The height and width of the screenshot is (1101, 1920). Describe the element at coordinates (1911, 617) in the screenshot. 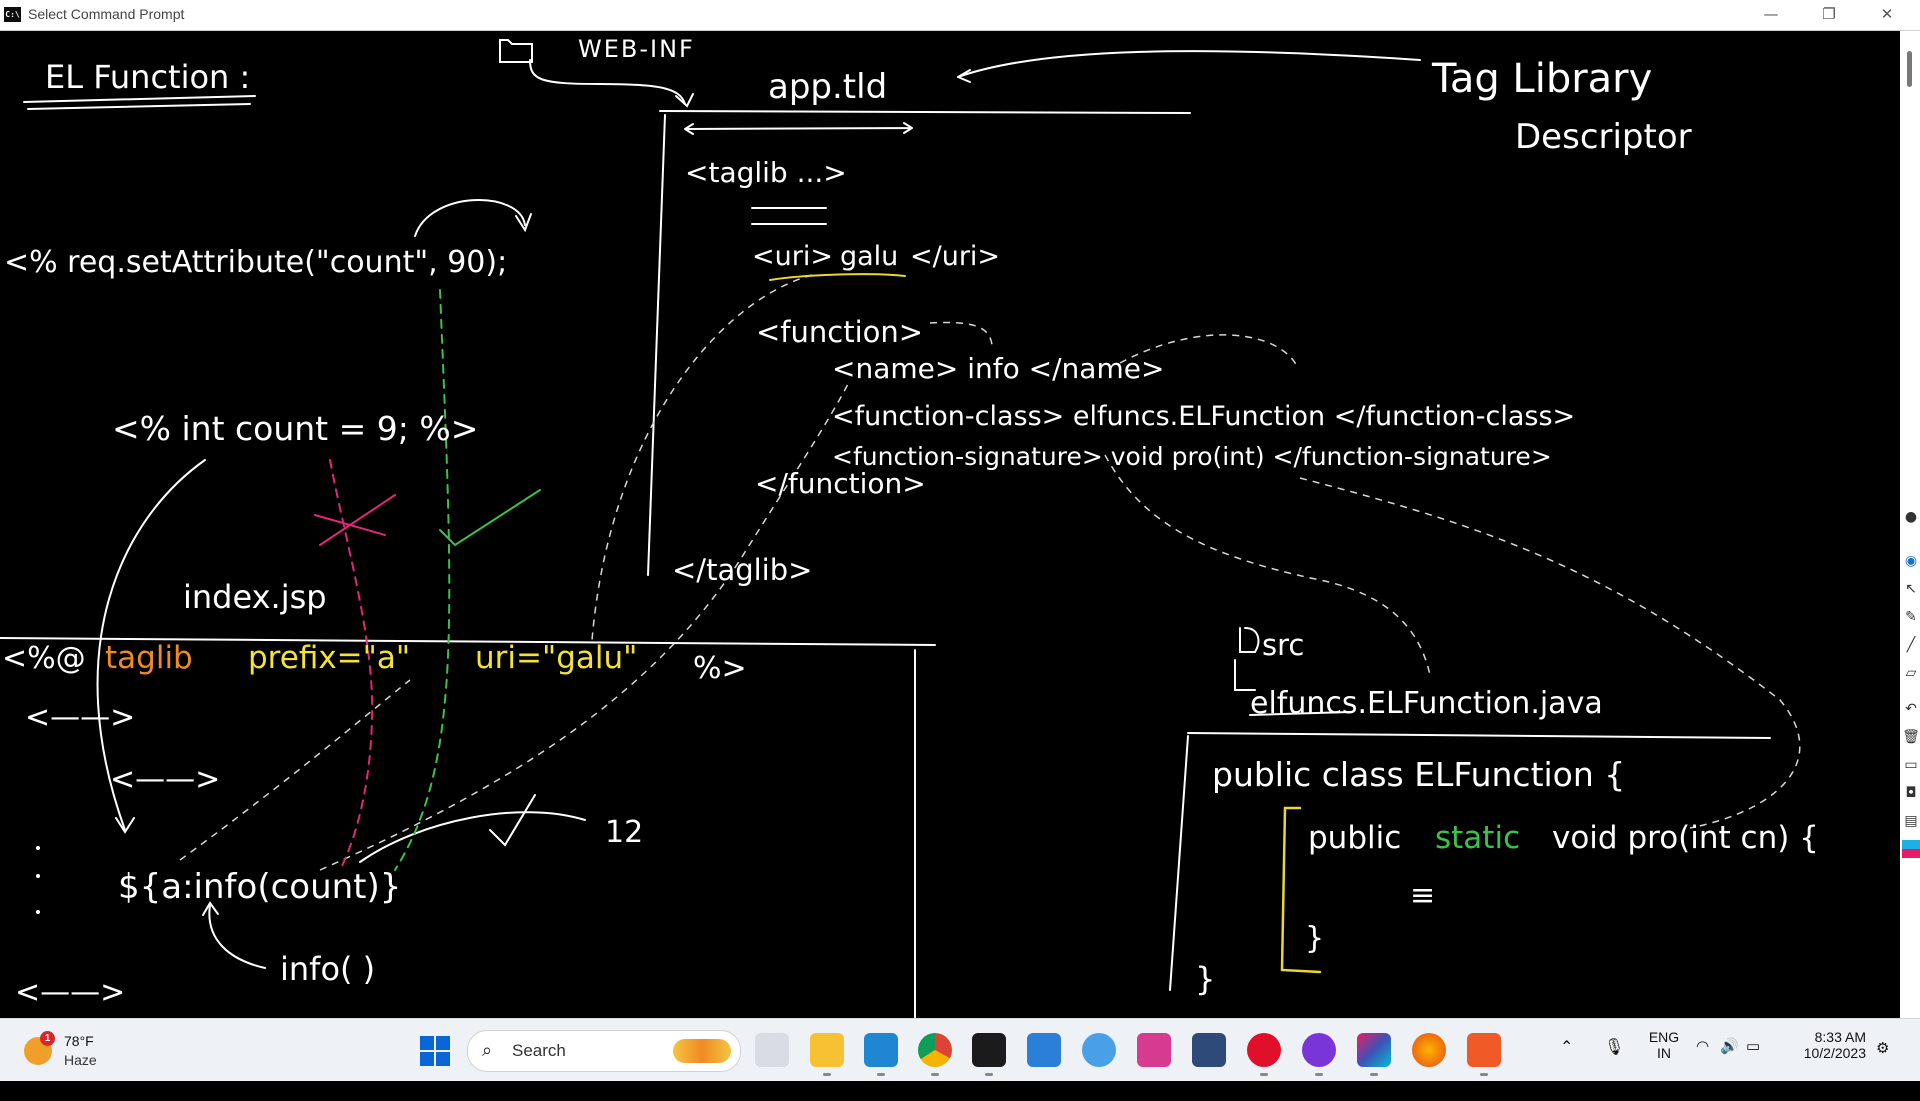

I see `pencil-icon: ✎` at that location.